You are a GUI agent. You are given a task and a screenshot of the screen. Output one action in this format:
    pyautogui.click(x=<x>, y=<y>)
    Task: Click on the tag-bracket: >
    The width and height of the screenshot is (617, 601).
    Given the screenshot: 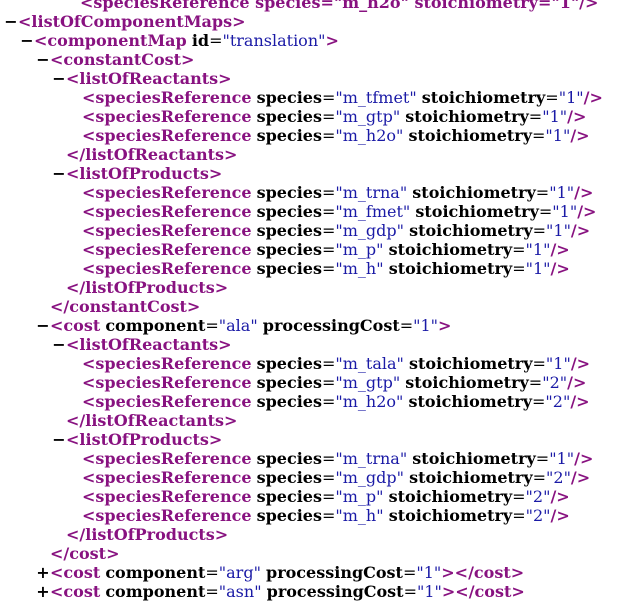 What is the action you would take?
    pyautogui.click(x=215, y=173)
    